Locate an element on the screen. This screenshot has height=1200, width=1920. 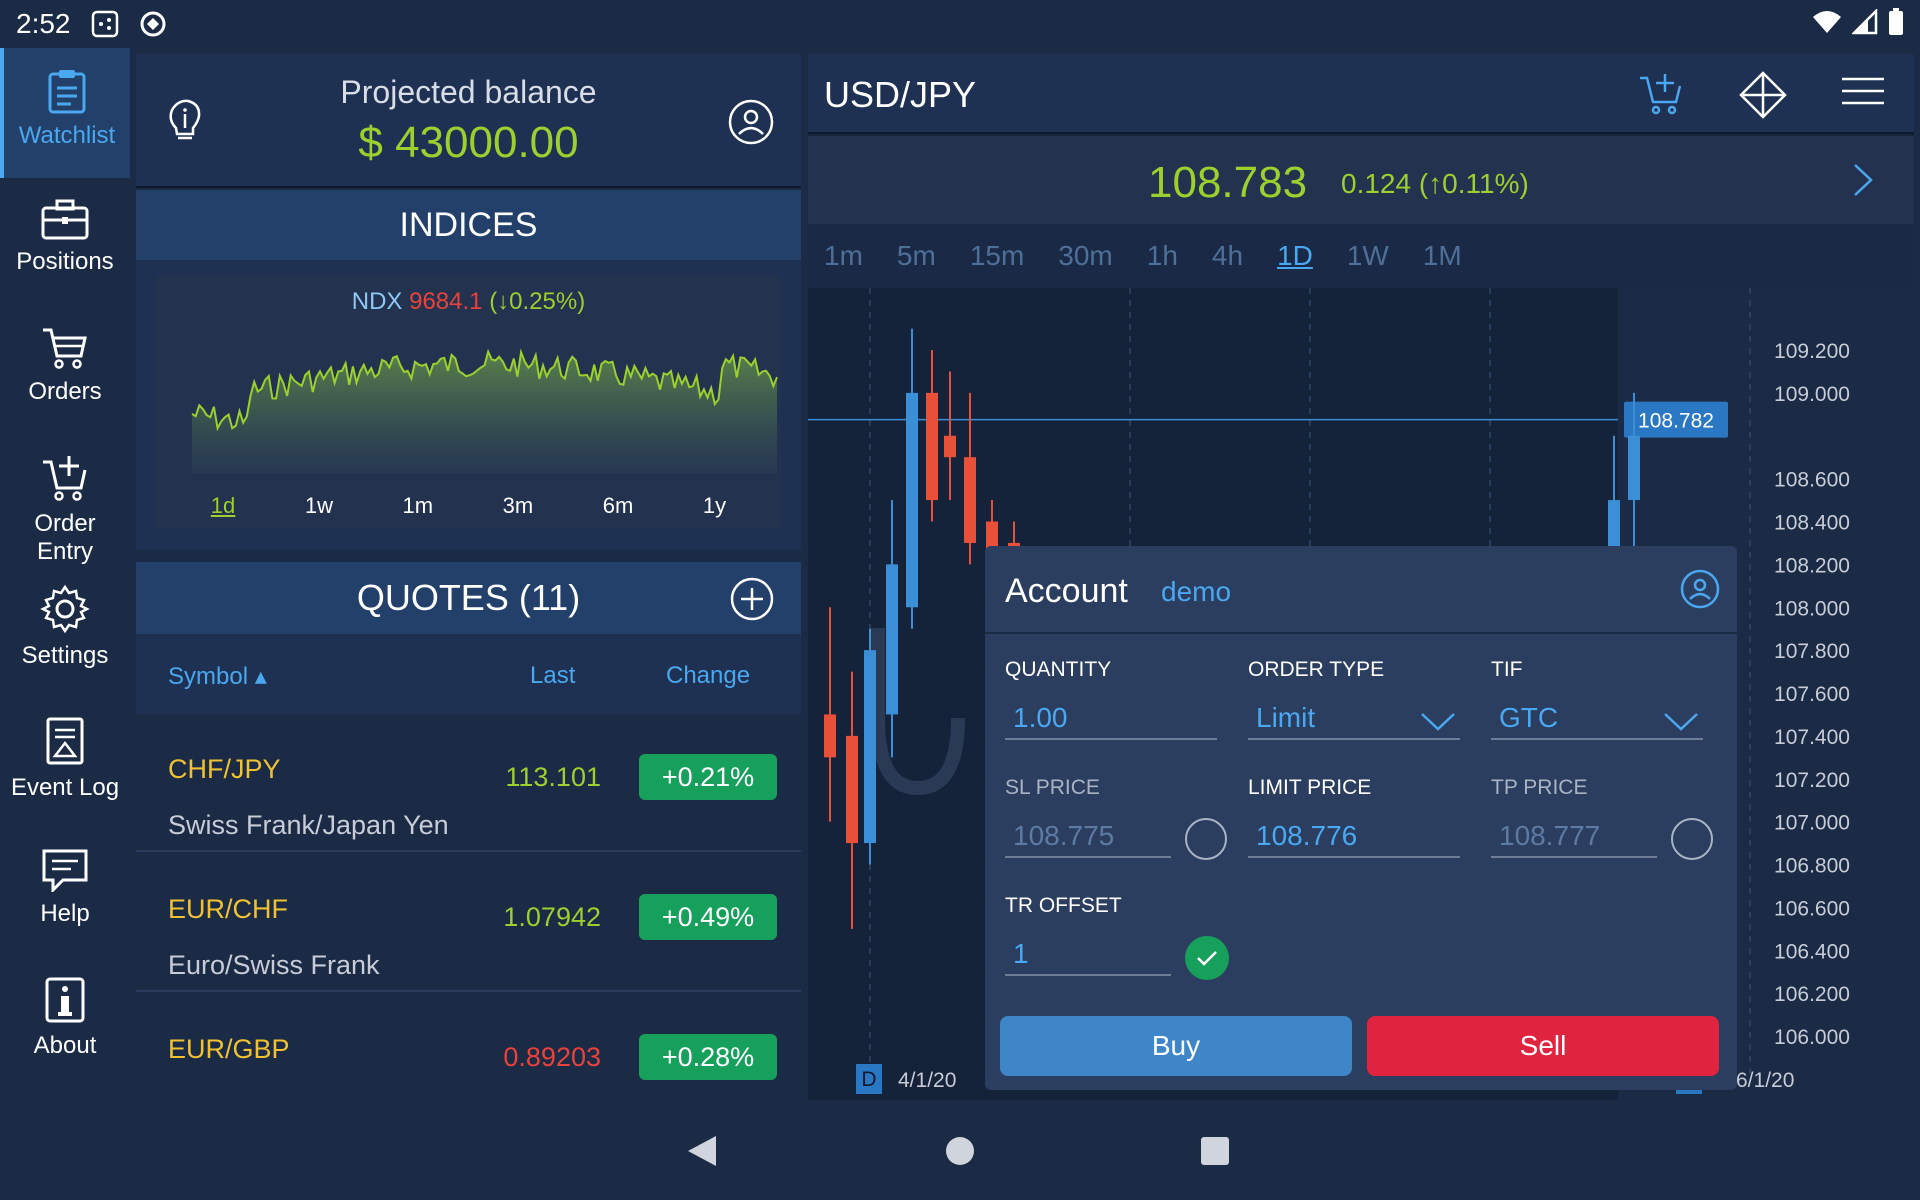
cart-icon is located at coordinates (65, 348).